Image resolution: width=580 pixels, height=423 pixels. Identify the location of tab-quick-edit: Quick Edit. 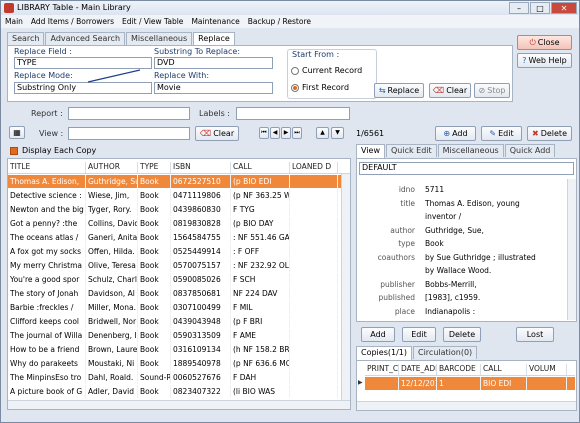
(411, 150).